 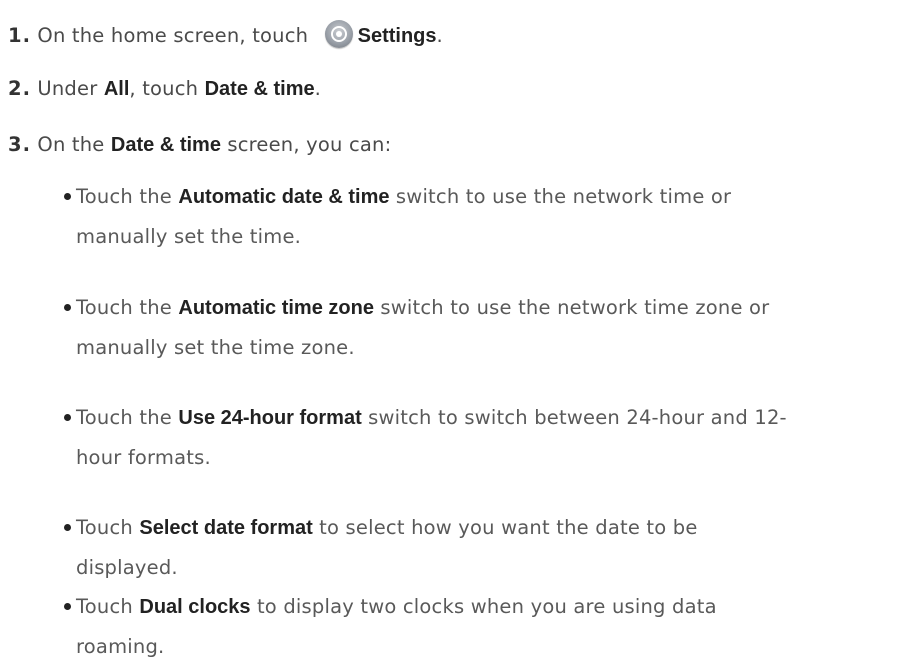 I want to click on settings-icon, so click(x=338, y=34).